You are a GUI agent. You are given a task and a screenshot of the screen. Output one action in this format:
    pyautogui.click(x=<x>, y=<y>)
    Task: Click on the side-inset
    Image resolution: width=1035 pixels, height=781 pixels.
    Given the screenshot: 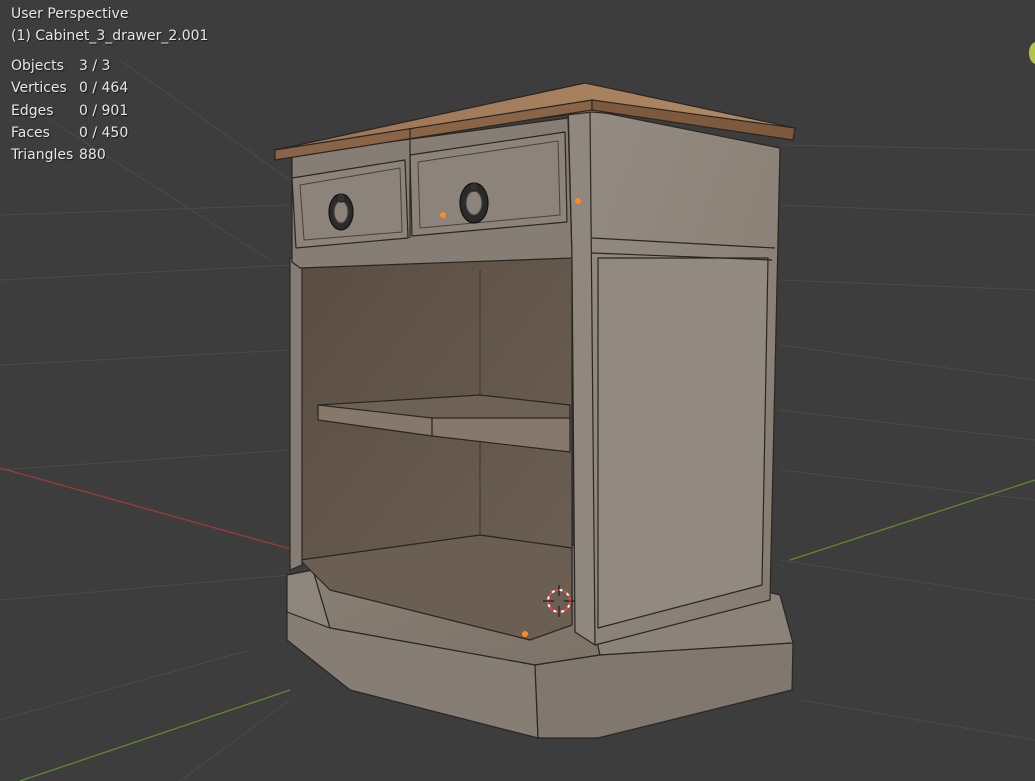 What is the action you would take?
    pyautogui.click(x=683, y=443)
    